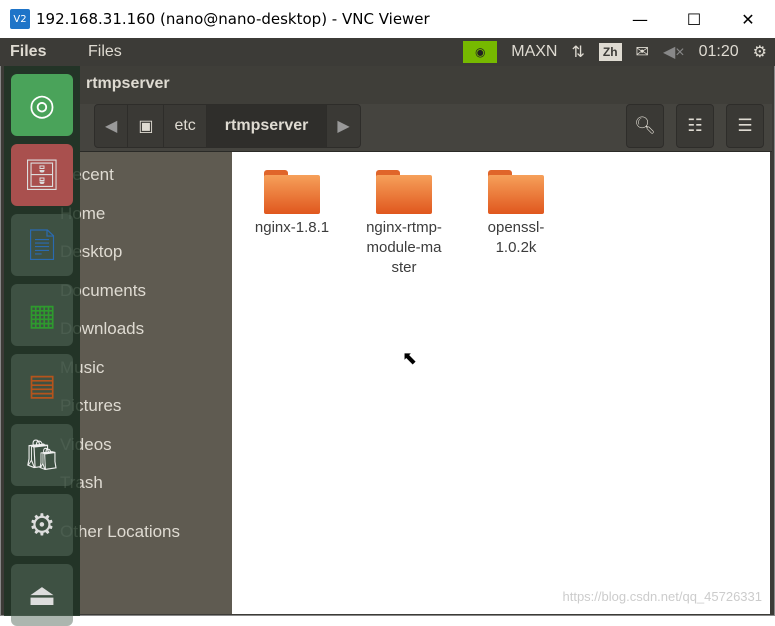 The width and height of the screenshot is (775, 626). Describe the element at coordinates (610, 52) in the screenshot. I see `input-method: Zh` at that location.